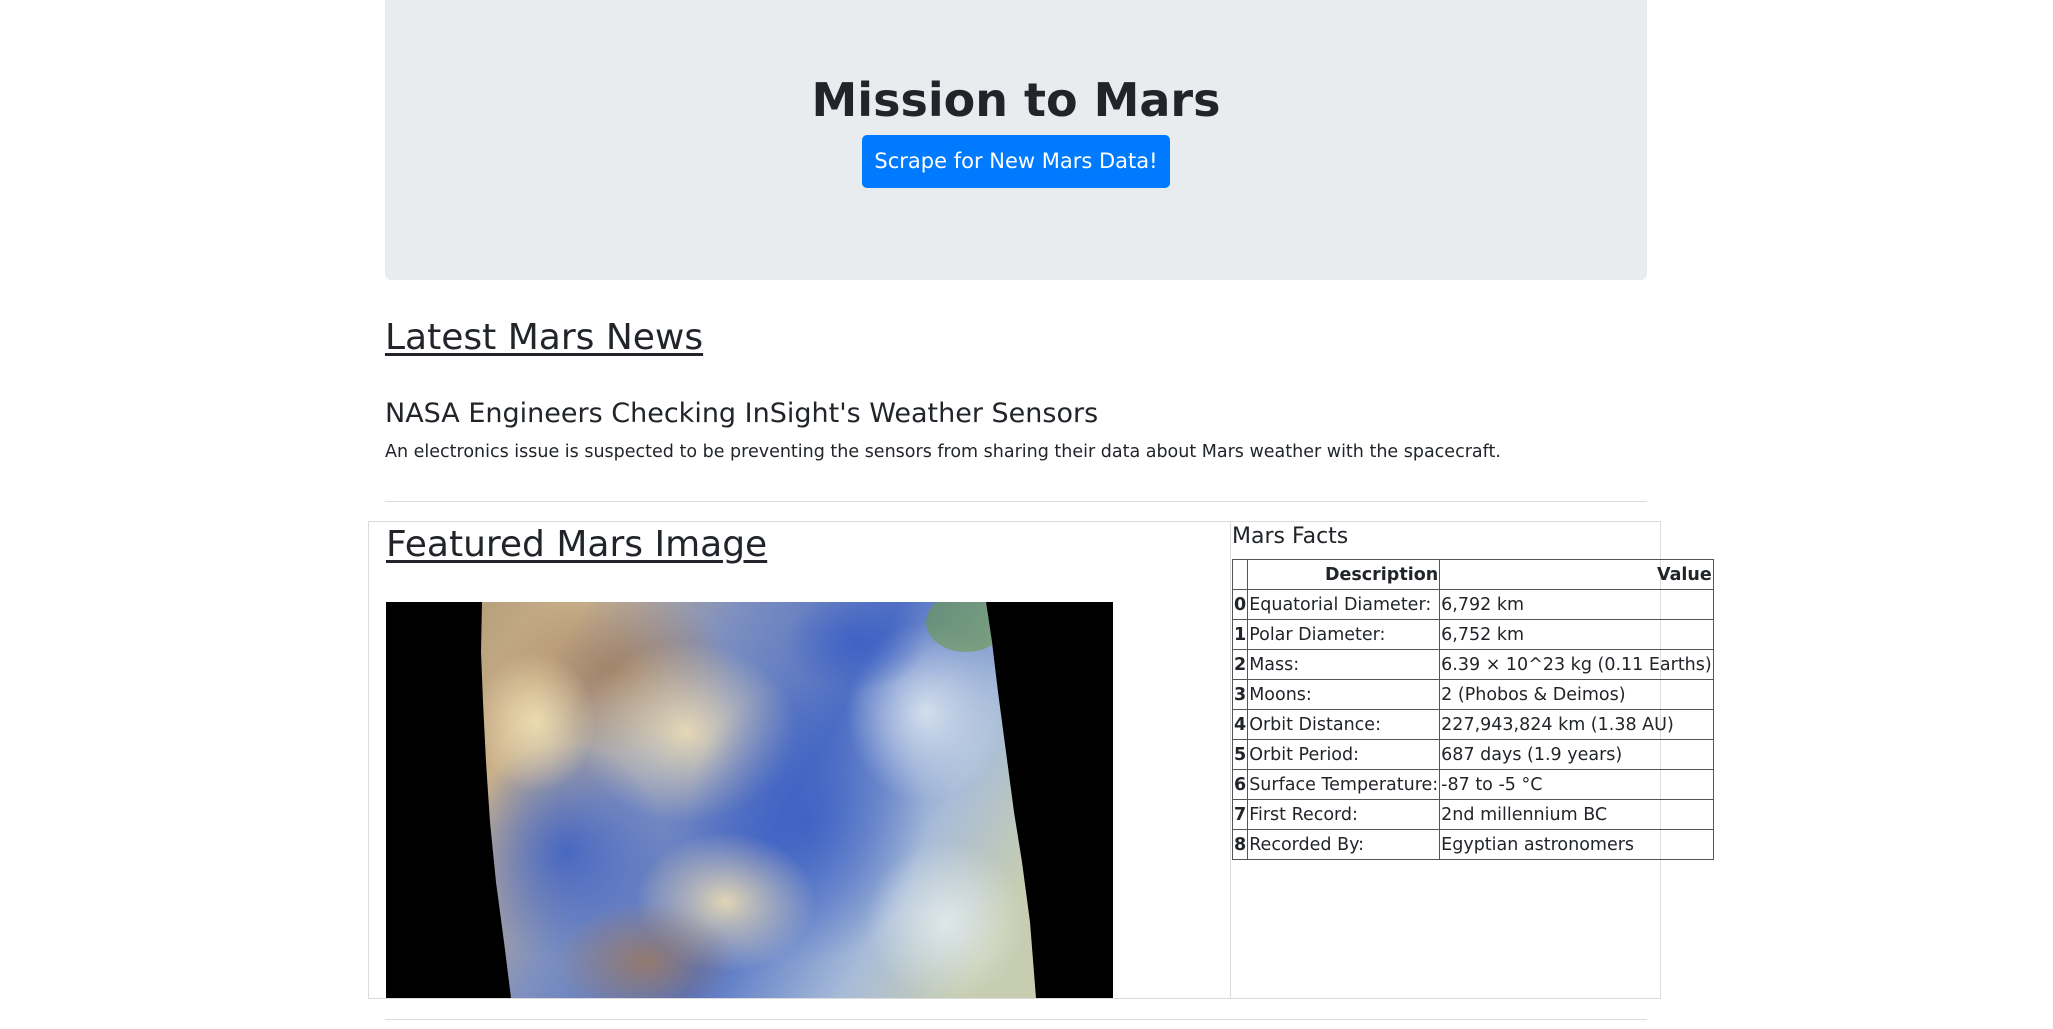 The height and width of the screenshot is (1029, 2053). Describe the element at coordinates (1240, 844) in the screenshot. I see `row-index: 8` at that location.